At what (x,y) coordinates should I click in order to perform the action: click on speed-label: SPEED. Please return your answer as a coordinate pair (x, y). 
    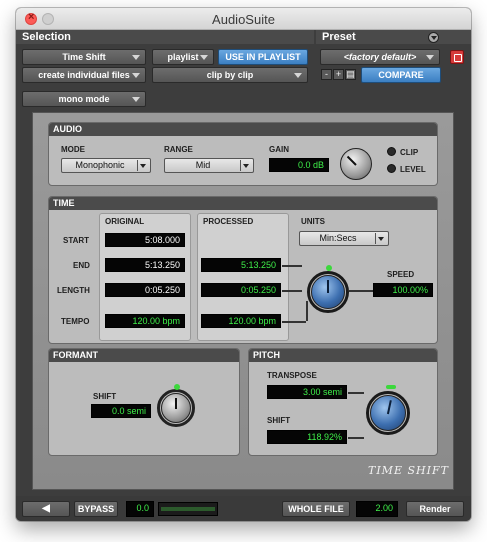
    Looking at the image, I should click on (401, 274).